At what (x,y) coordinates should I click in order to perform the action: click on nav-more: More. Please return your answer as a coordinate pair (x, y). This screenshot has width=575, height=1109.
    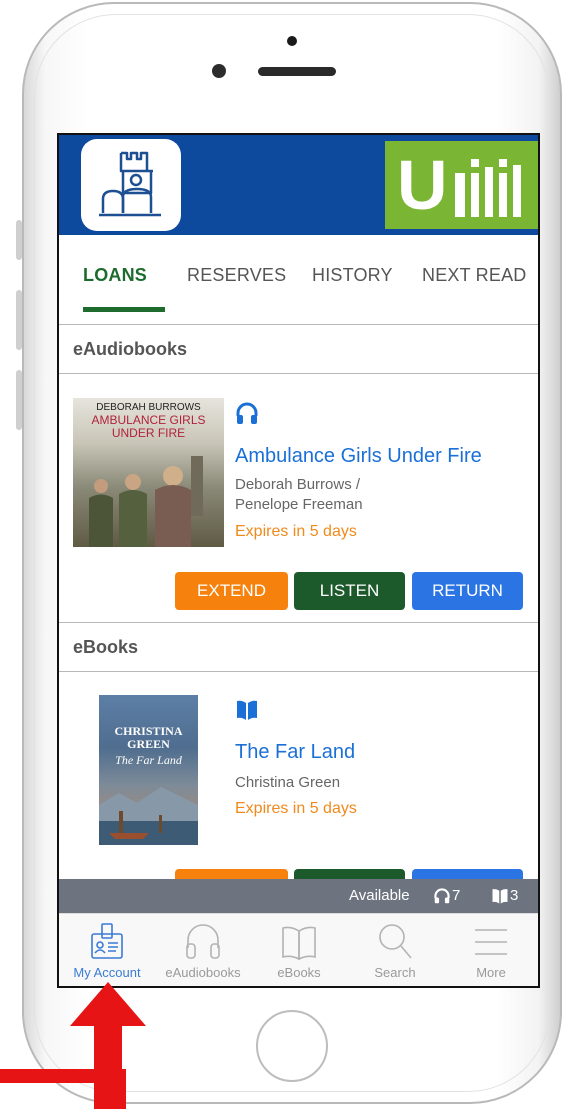
    Looking at the image, I should click on (490, 950).